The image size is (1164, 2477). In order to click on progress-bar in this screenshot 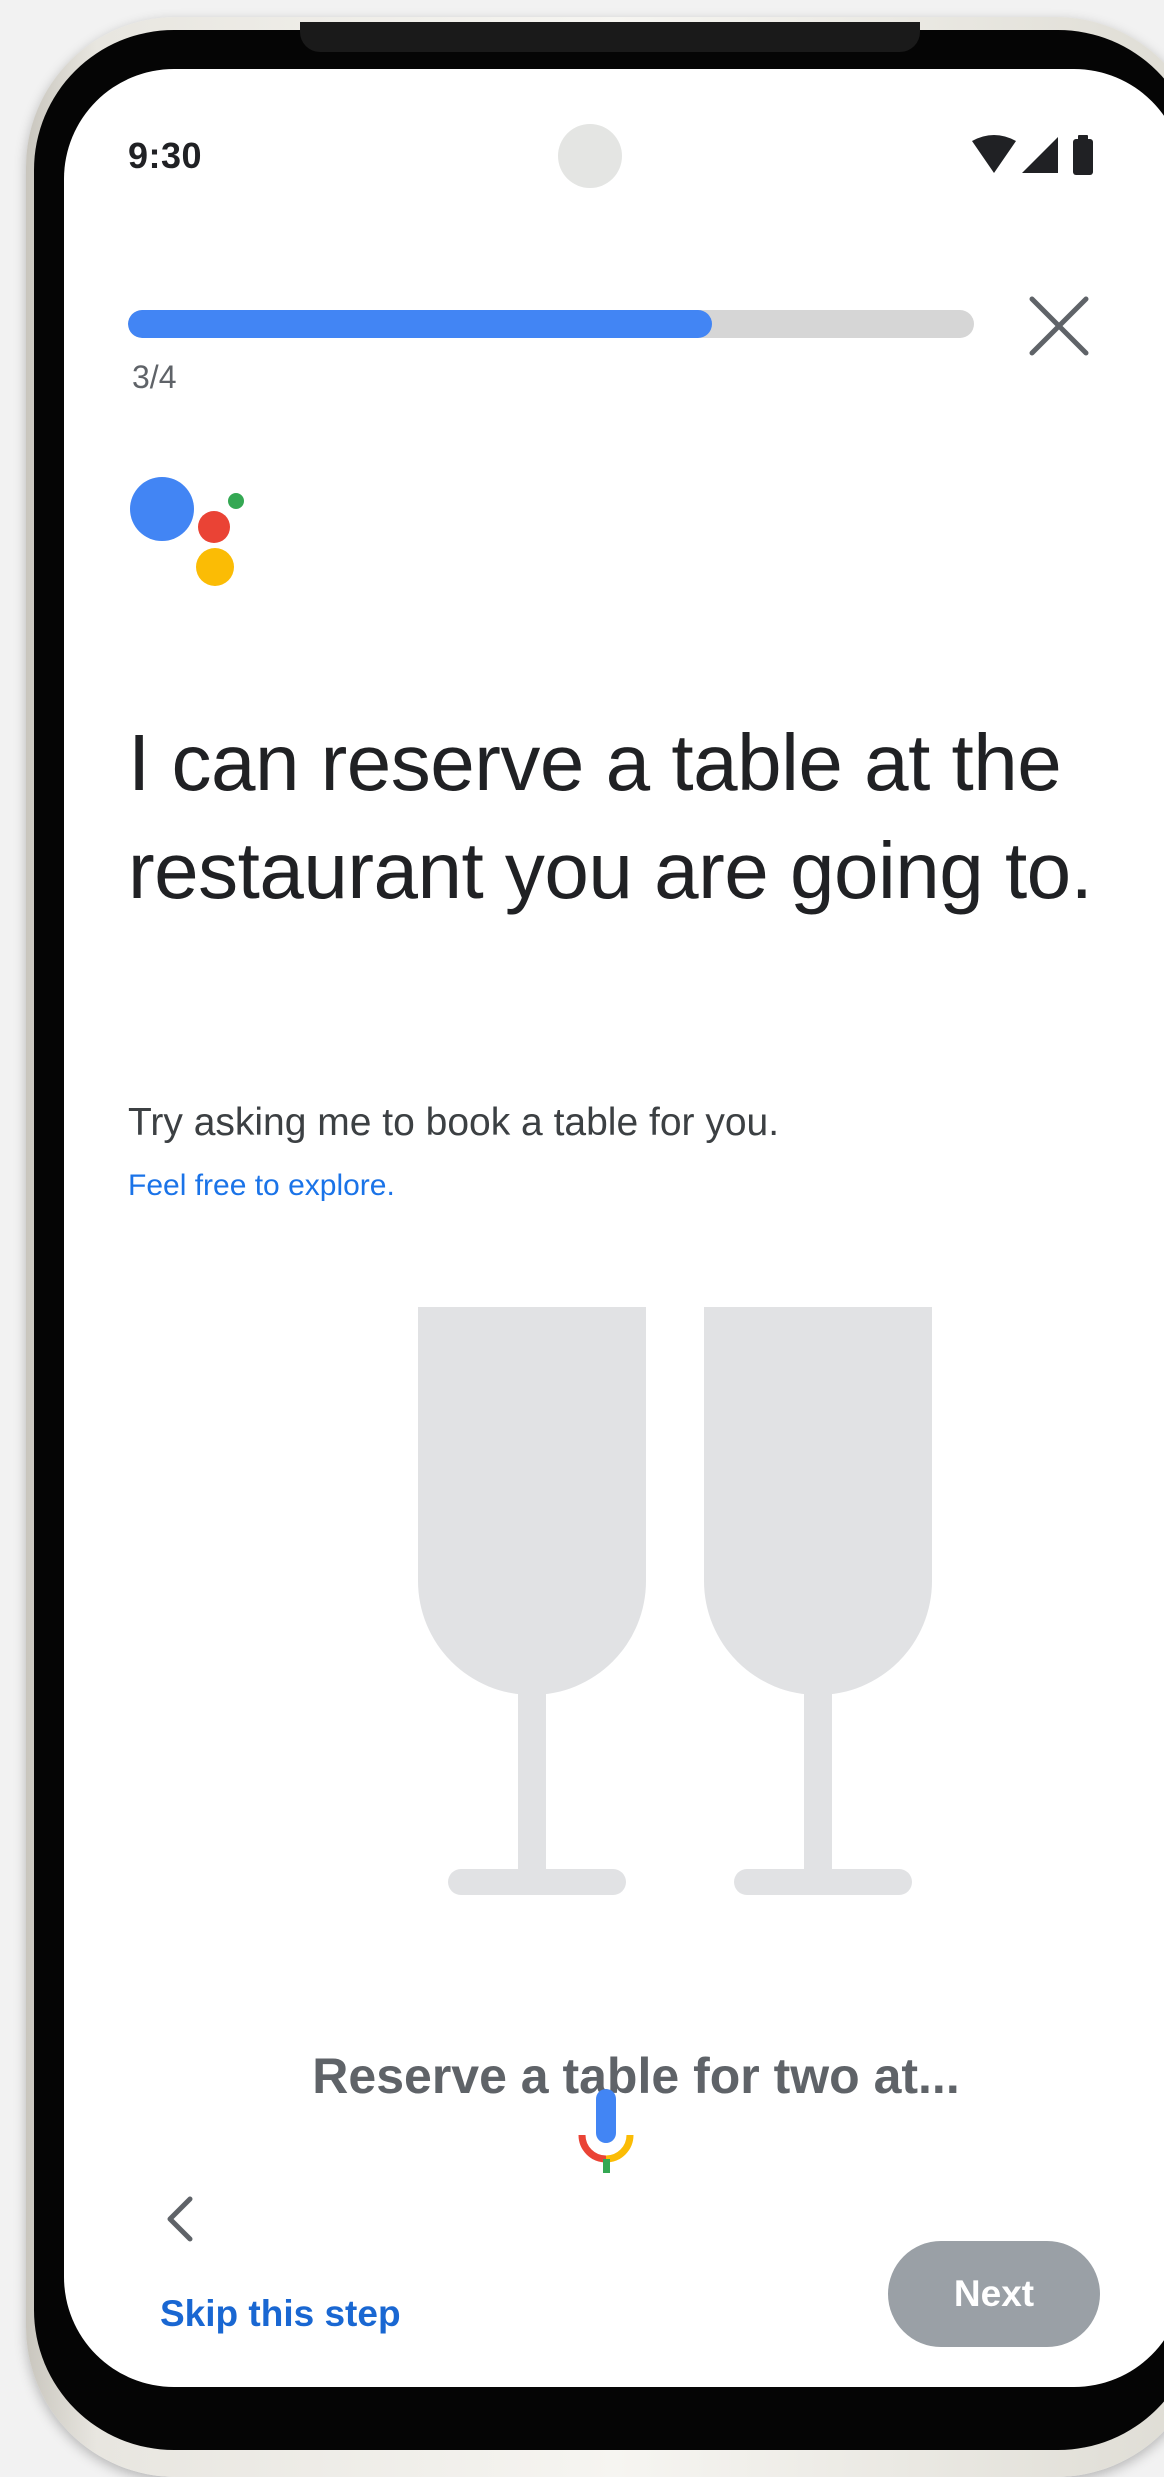, I will do `click(551, 324)`.